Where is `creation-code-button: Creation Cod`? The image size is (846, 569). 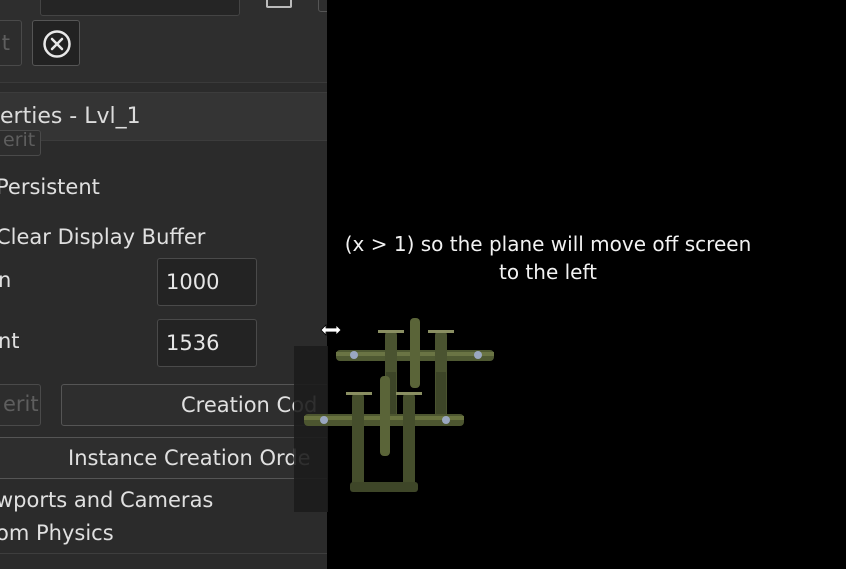
creation-code-button: Creation Cod is located at coordinates (194, 405).